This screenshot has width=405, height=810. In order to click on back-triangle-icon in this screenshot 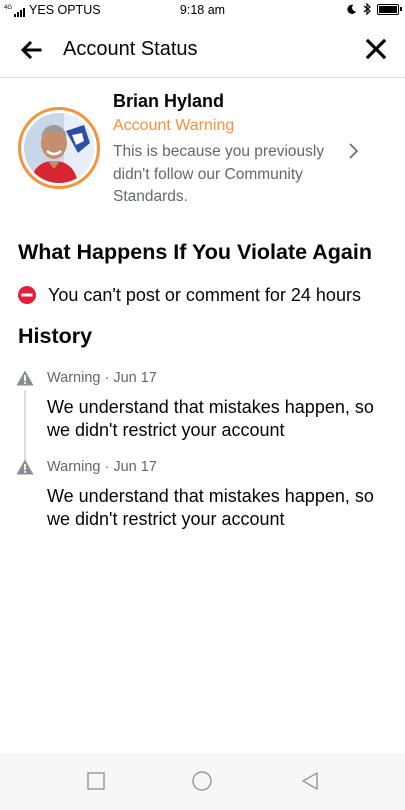, I will do `click(310, 781)`.